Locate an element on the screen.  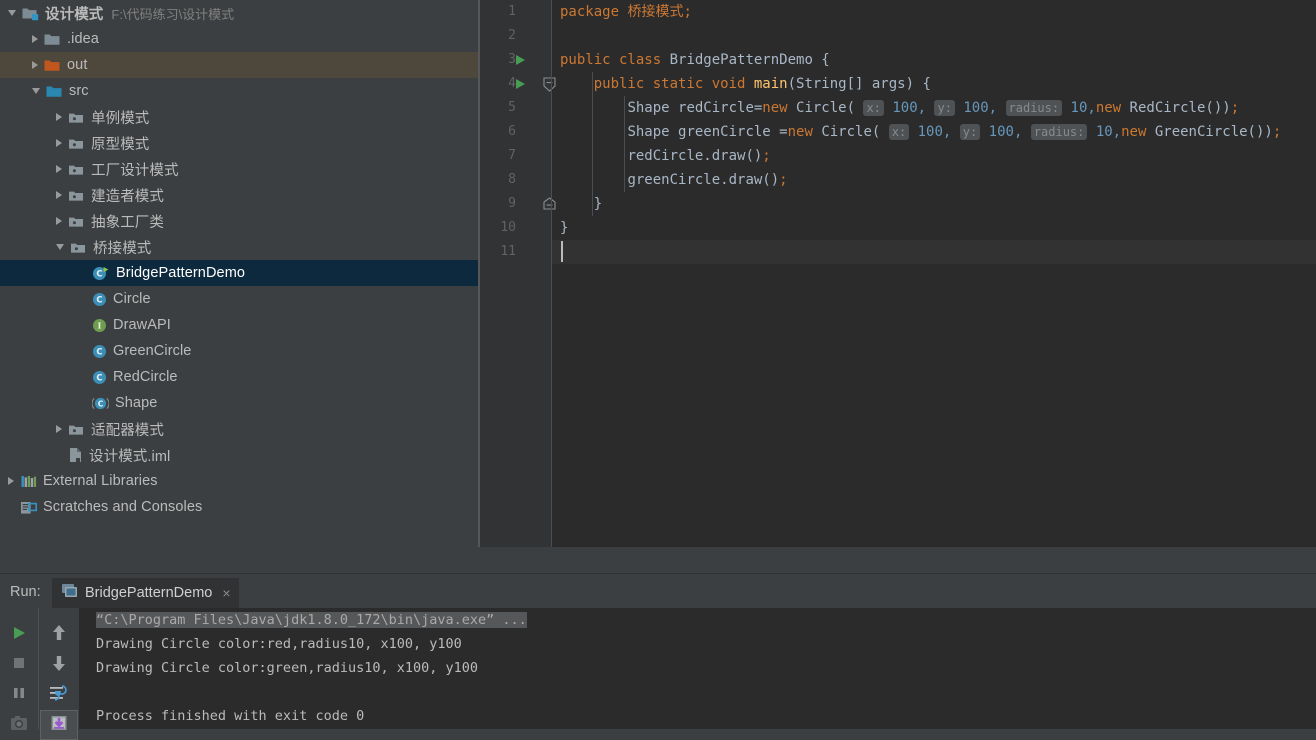
up-stack-button is located at coordinates (59, 635).